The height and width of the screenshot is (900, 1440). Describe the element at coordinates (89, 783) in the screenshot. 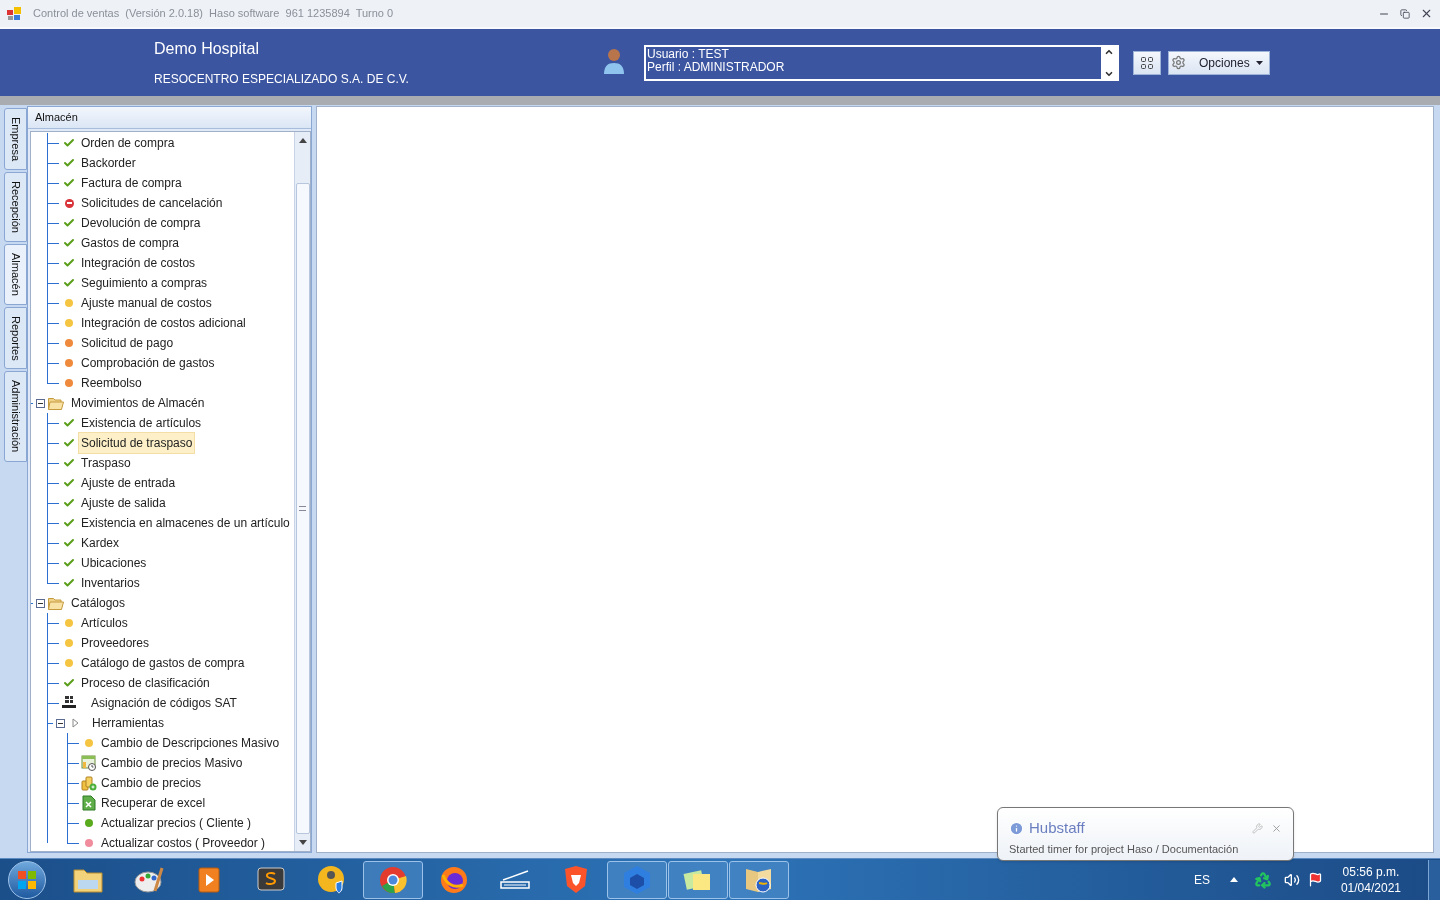

I see `coins-icon` at that location.